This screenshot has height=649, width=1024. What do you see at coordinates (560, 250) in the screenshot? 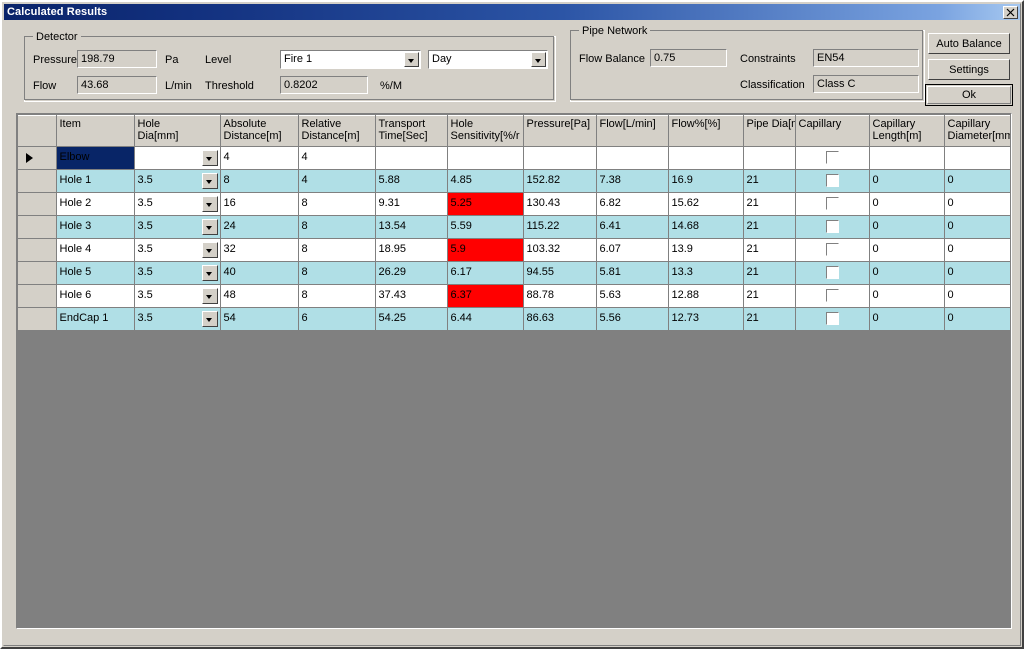
I see `cell-pressure: 103.32` at bounding box center [560, 250].